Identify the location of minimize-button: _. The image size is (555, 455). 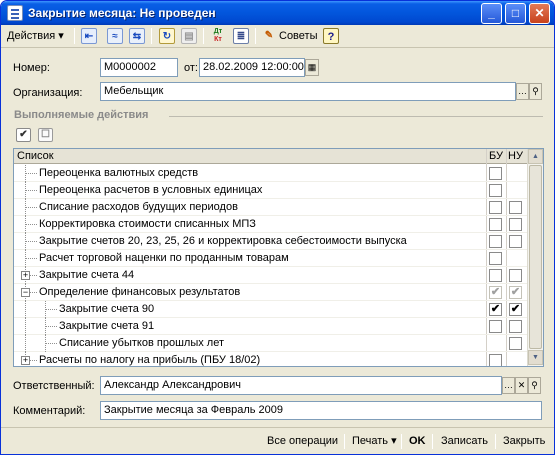
(491, 13).